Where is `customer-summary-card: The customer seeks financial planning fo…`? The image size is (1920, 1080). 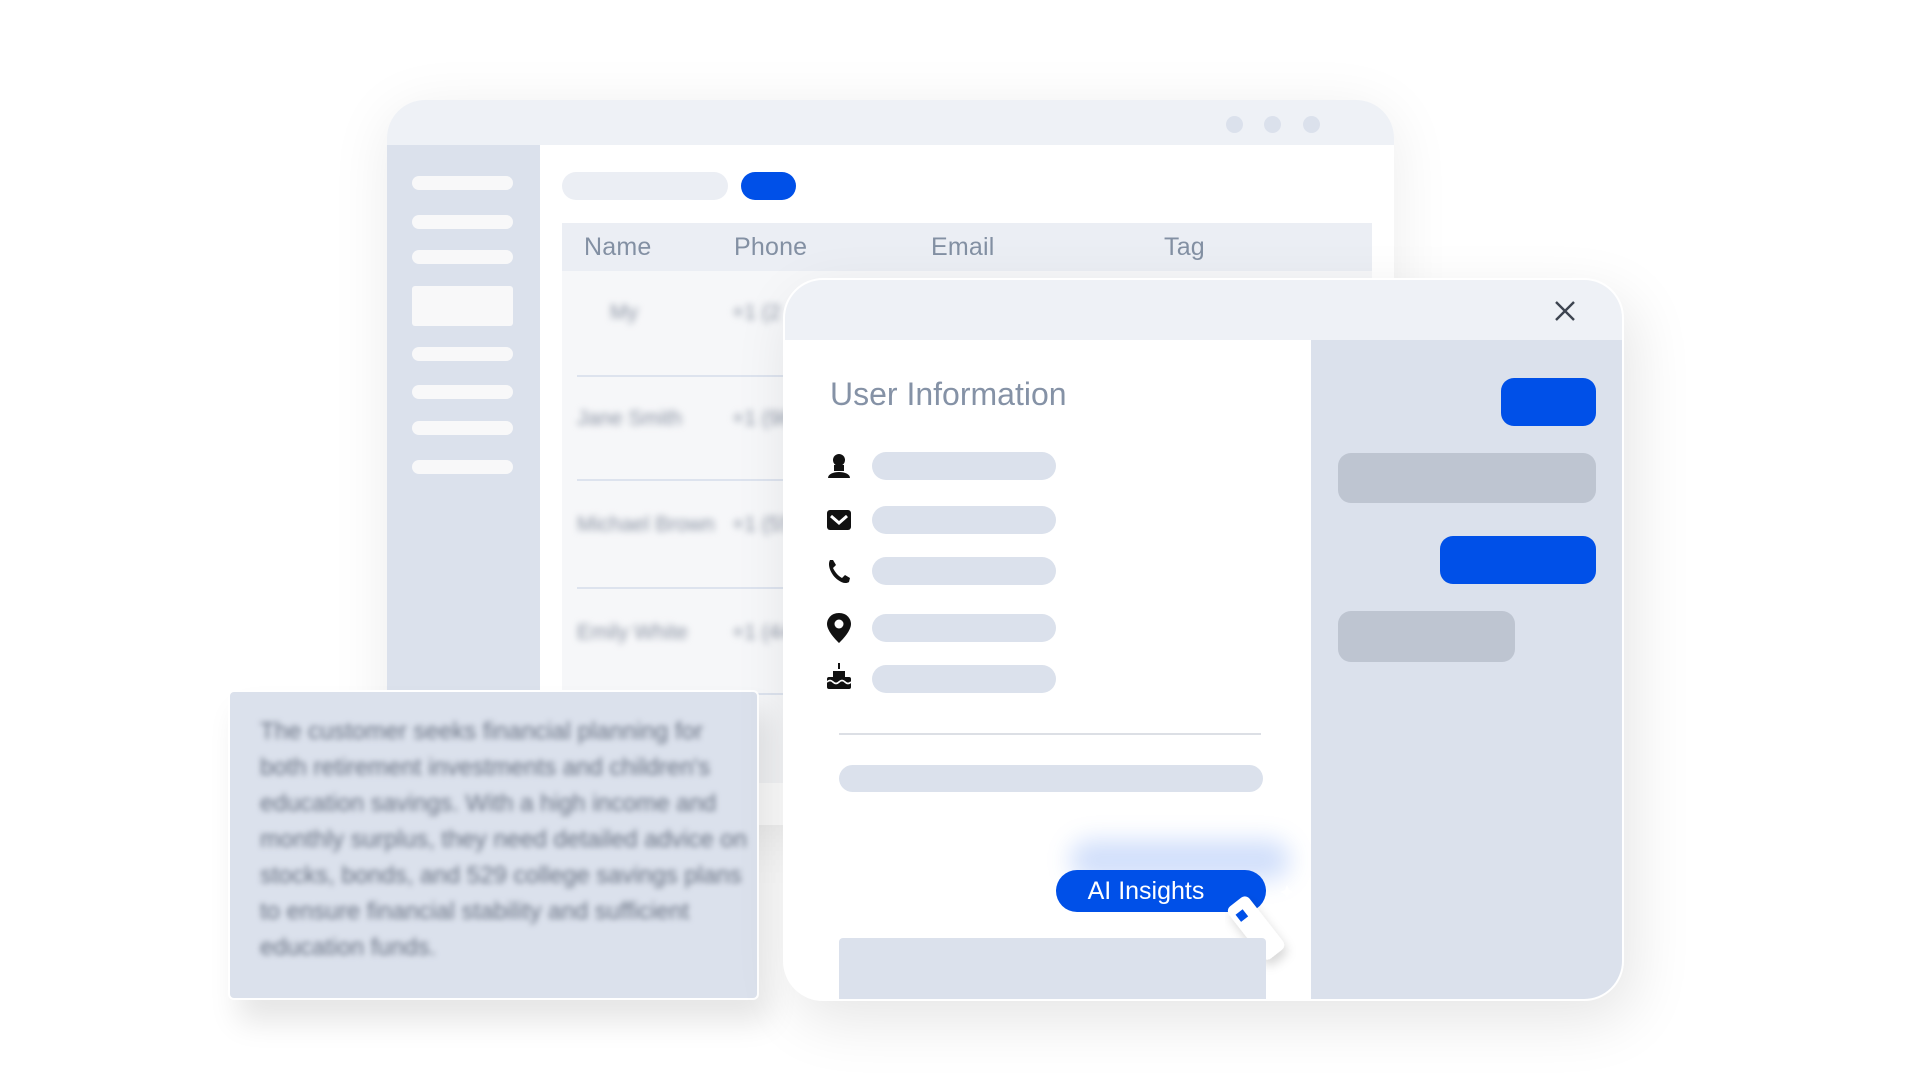 customer-summary-card: The customer seeks financial planning fo… is located at coordinates (493, 845).